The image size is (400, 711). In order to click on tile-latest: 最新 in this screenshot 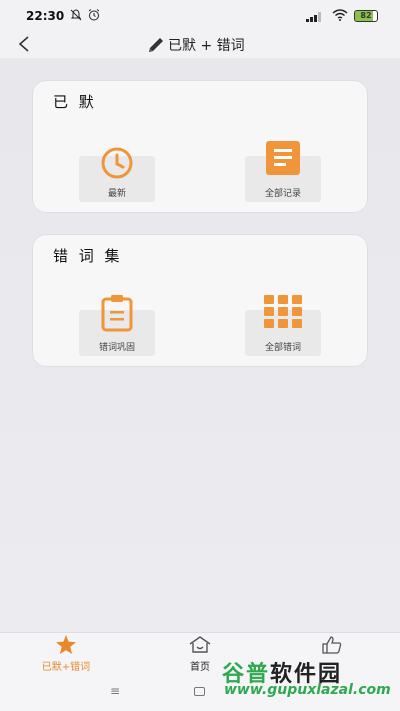, I will do `click(117, 174)`.